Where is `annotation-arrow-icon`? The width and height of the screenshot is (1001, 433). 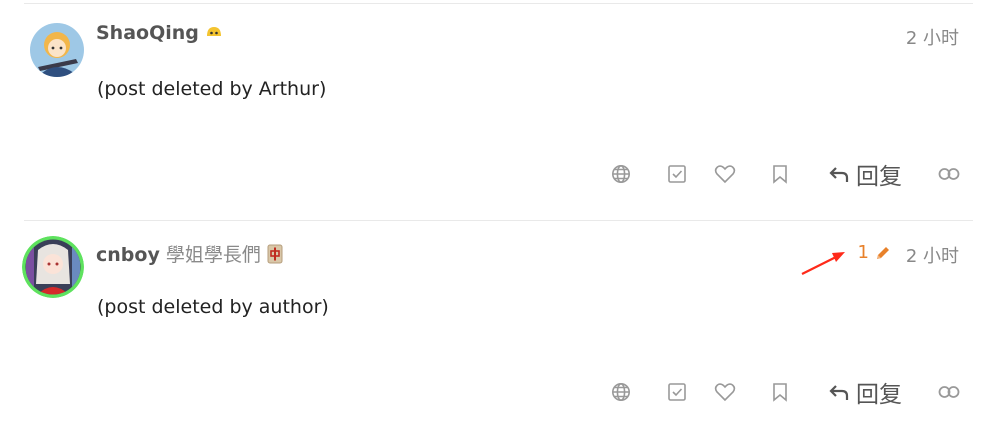 annotation-arrow-icon is located at coordinates (823, 260).